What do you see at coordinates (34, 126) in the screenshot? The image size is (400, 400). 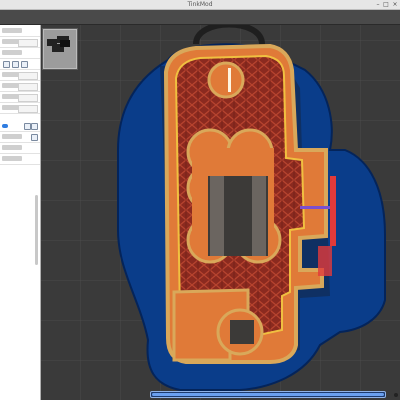 I see `link-icon` at bounding box center [34, 126].